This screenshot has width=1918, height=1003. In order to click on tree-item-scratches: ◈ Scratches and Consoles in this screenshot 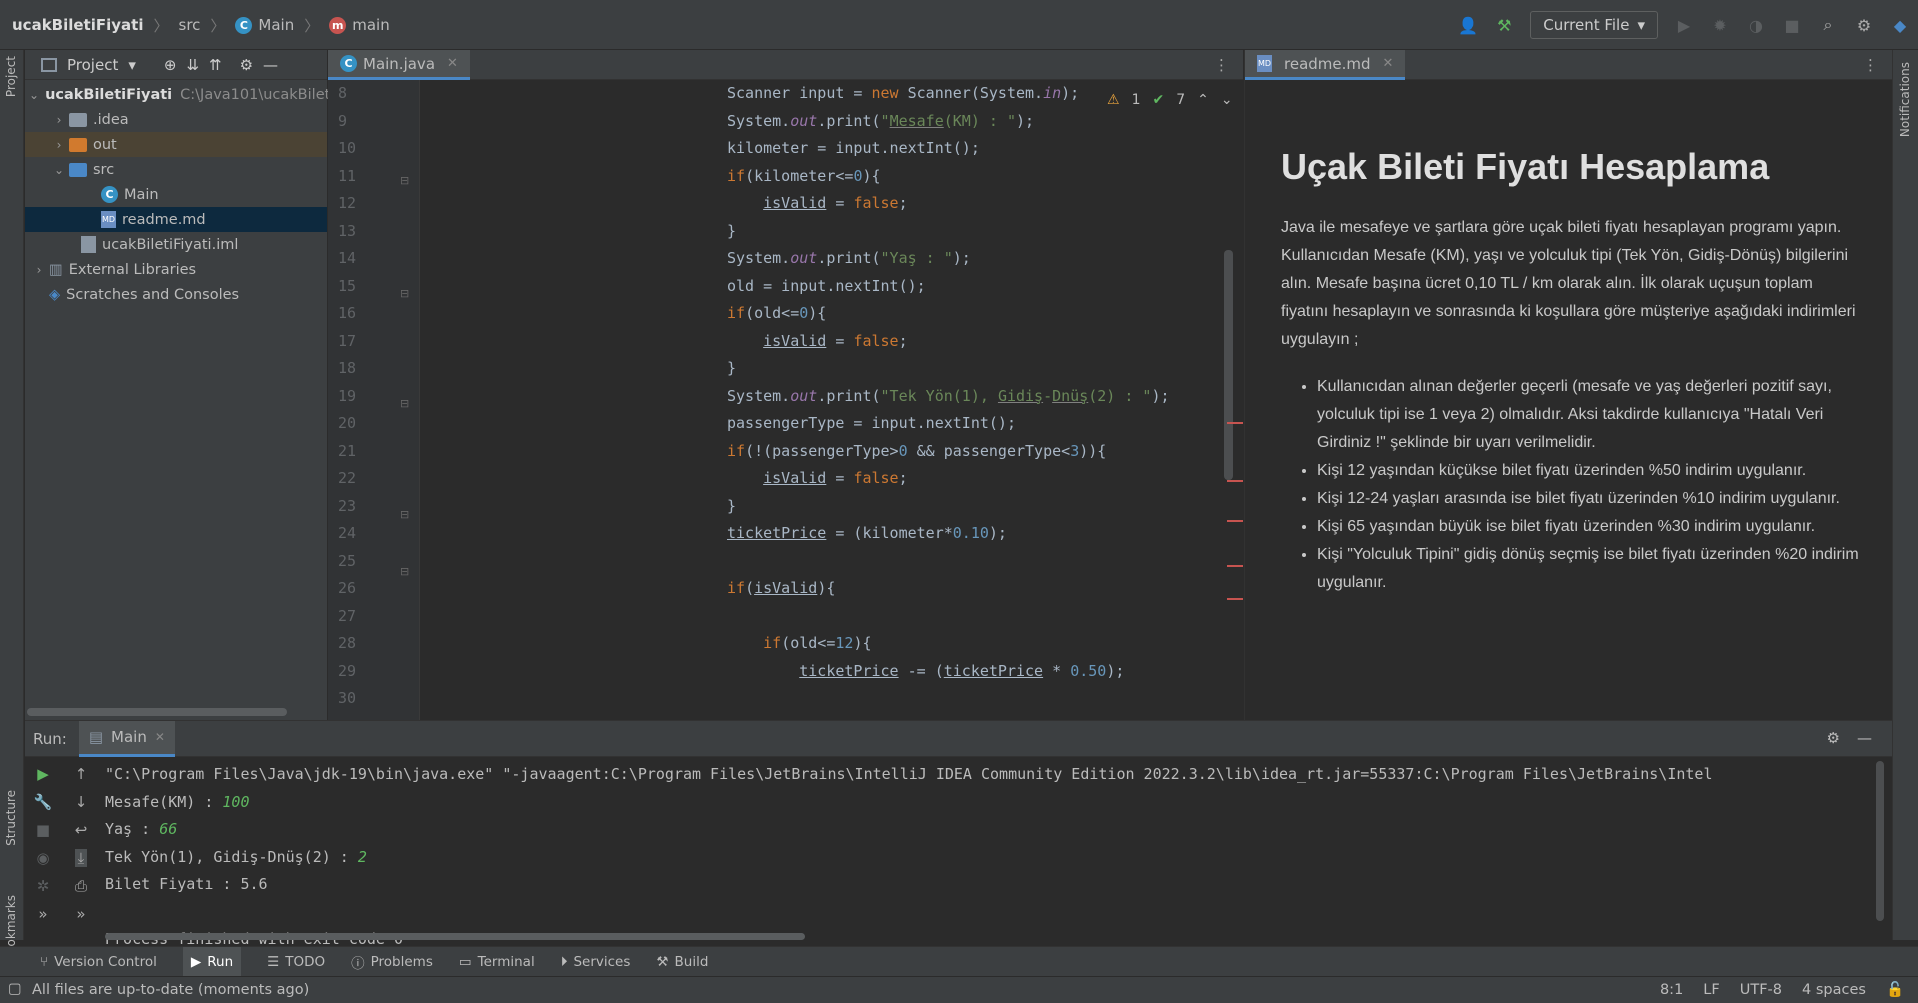, I will do `click(176, 294)`.